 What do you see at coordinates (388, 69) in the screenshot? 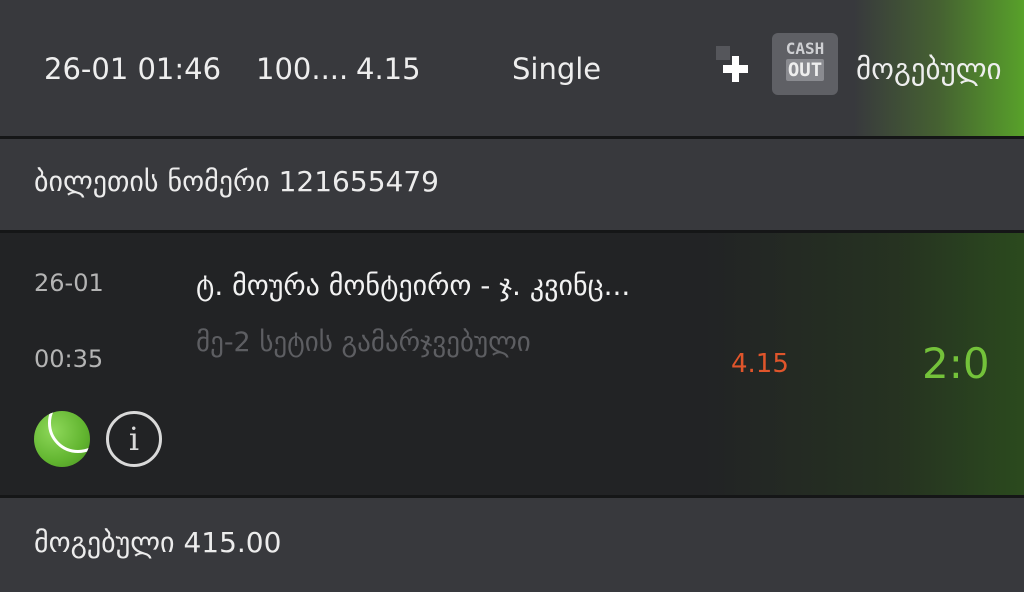
I see `bet-odds: 4.15` at bounding box center [388, 69].